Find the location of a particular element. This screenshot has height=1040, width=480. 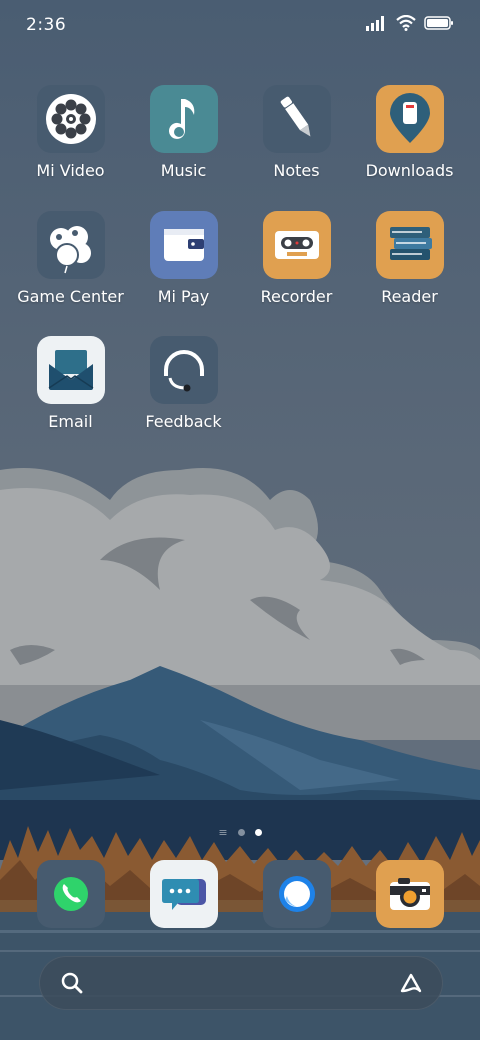

app-label: Notes is located at coordinates (296, 170).